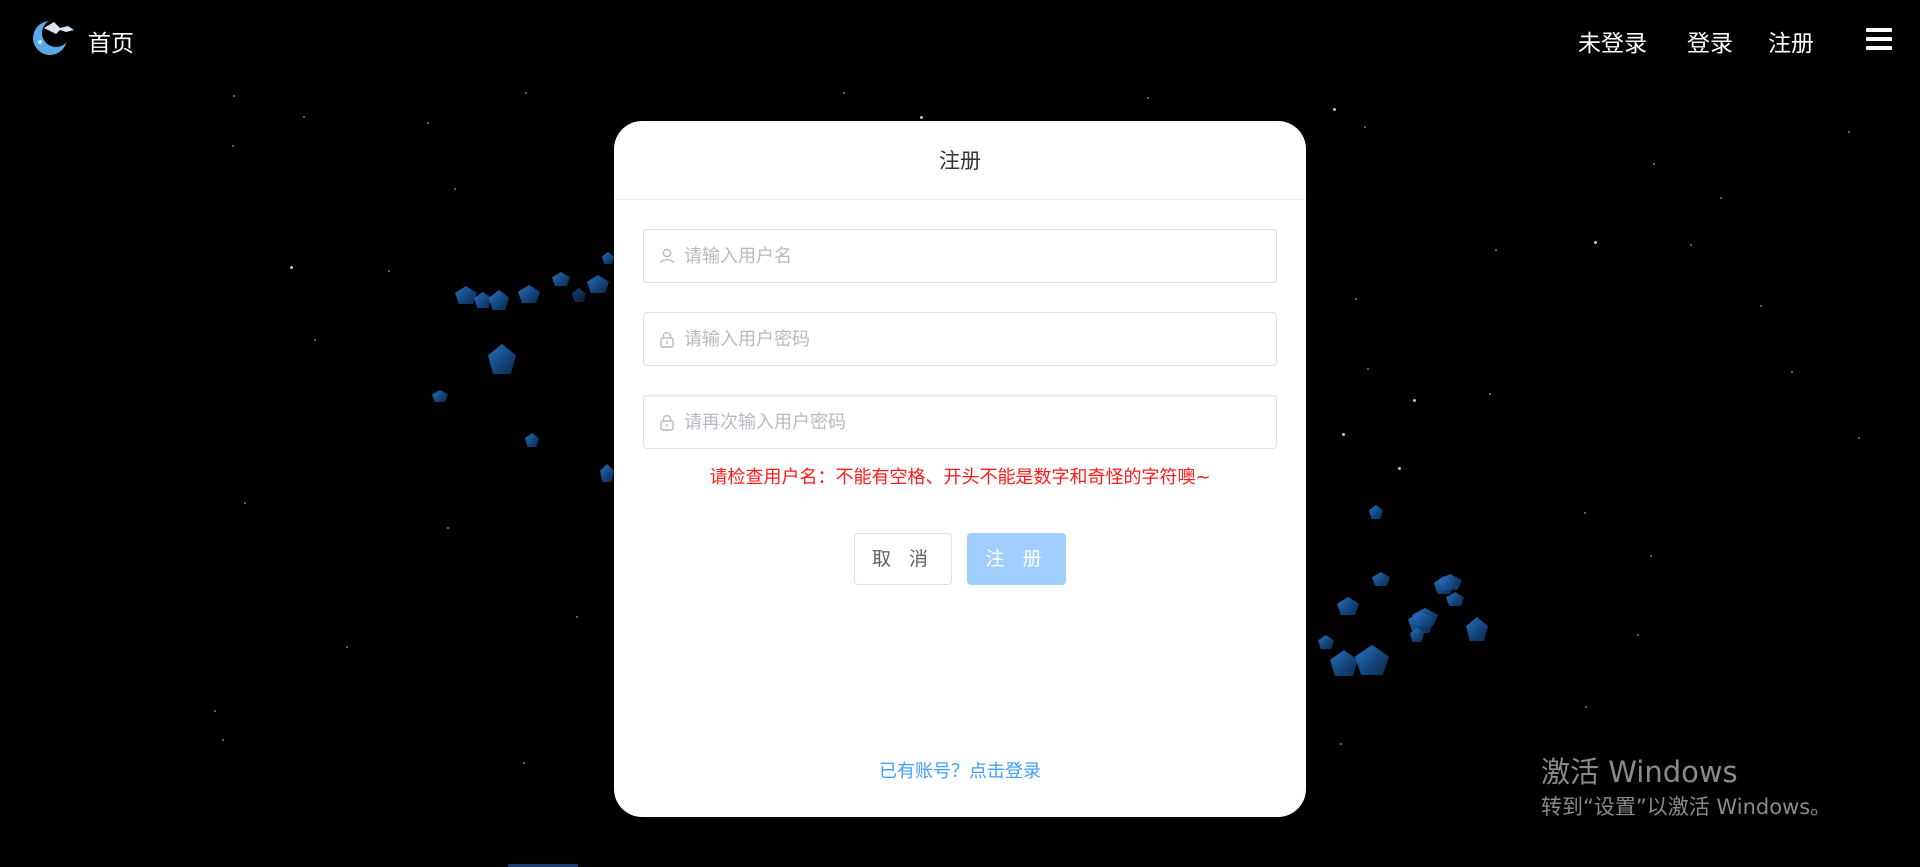 The image size is (1920, 867). I want to click on dialog-title: 注册, so click(960, 160).